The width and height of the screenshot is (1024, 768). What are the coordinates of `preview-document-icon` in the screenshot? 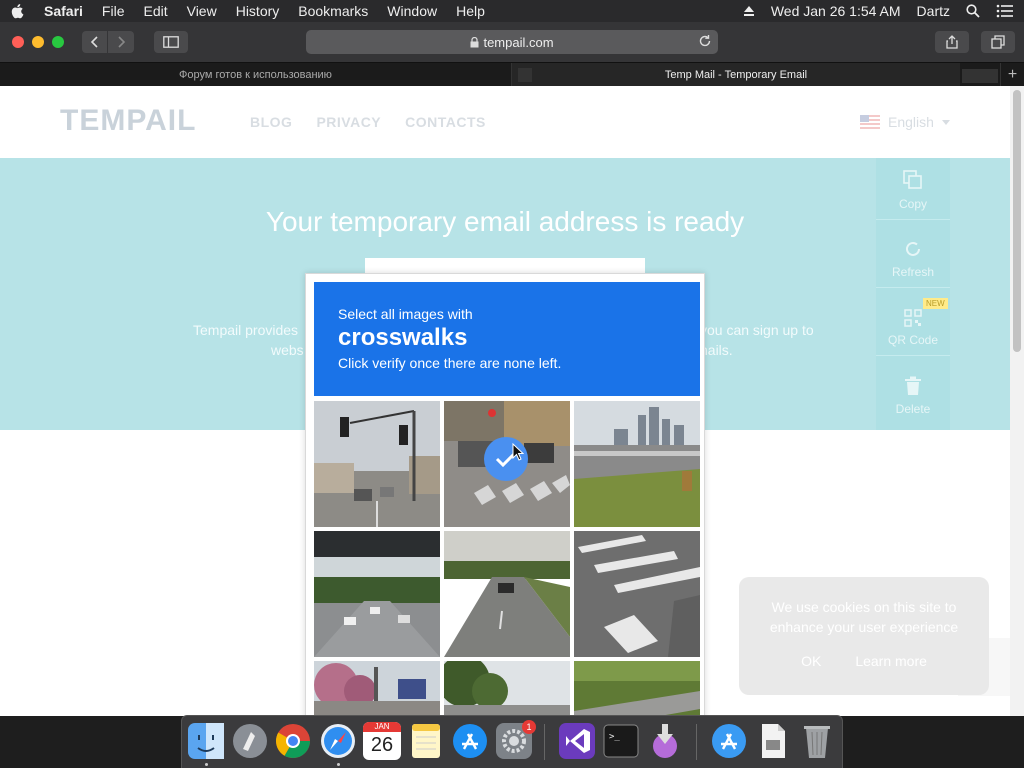 It's located at (773, 741).